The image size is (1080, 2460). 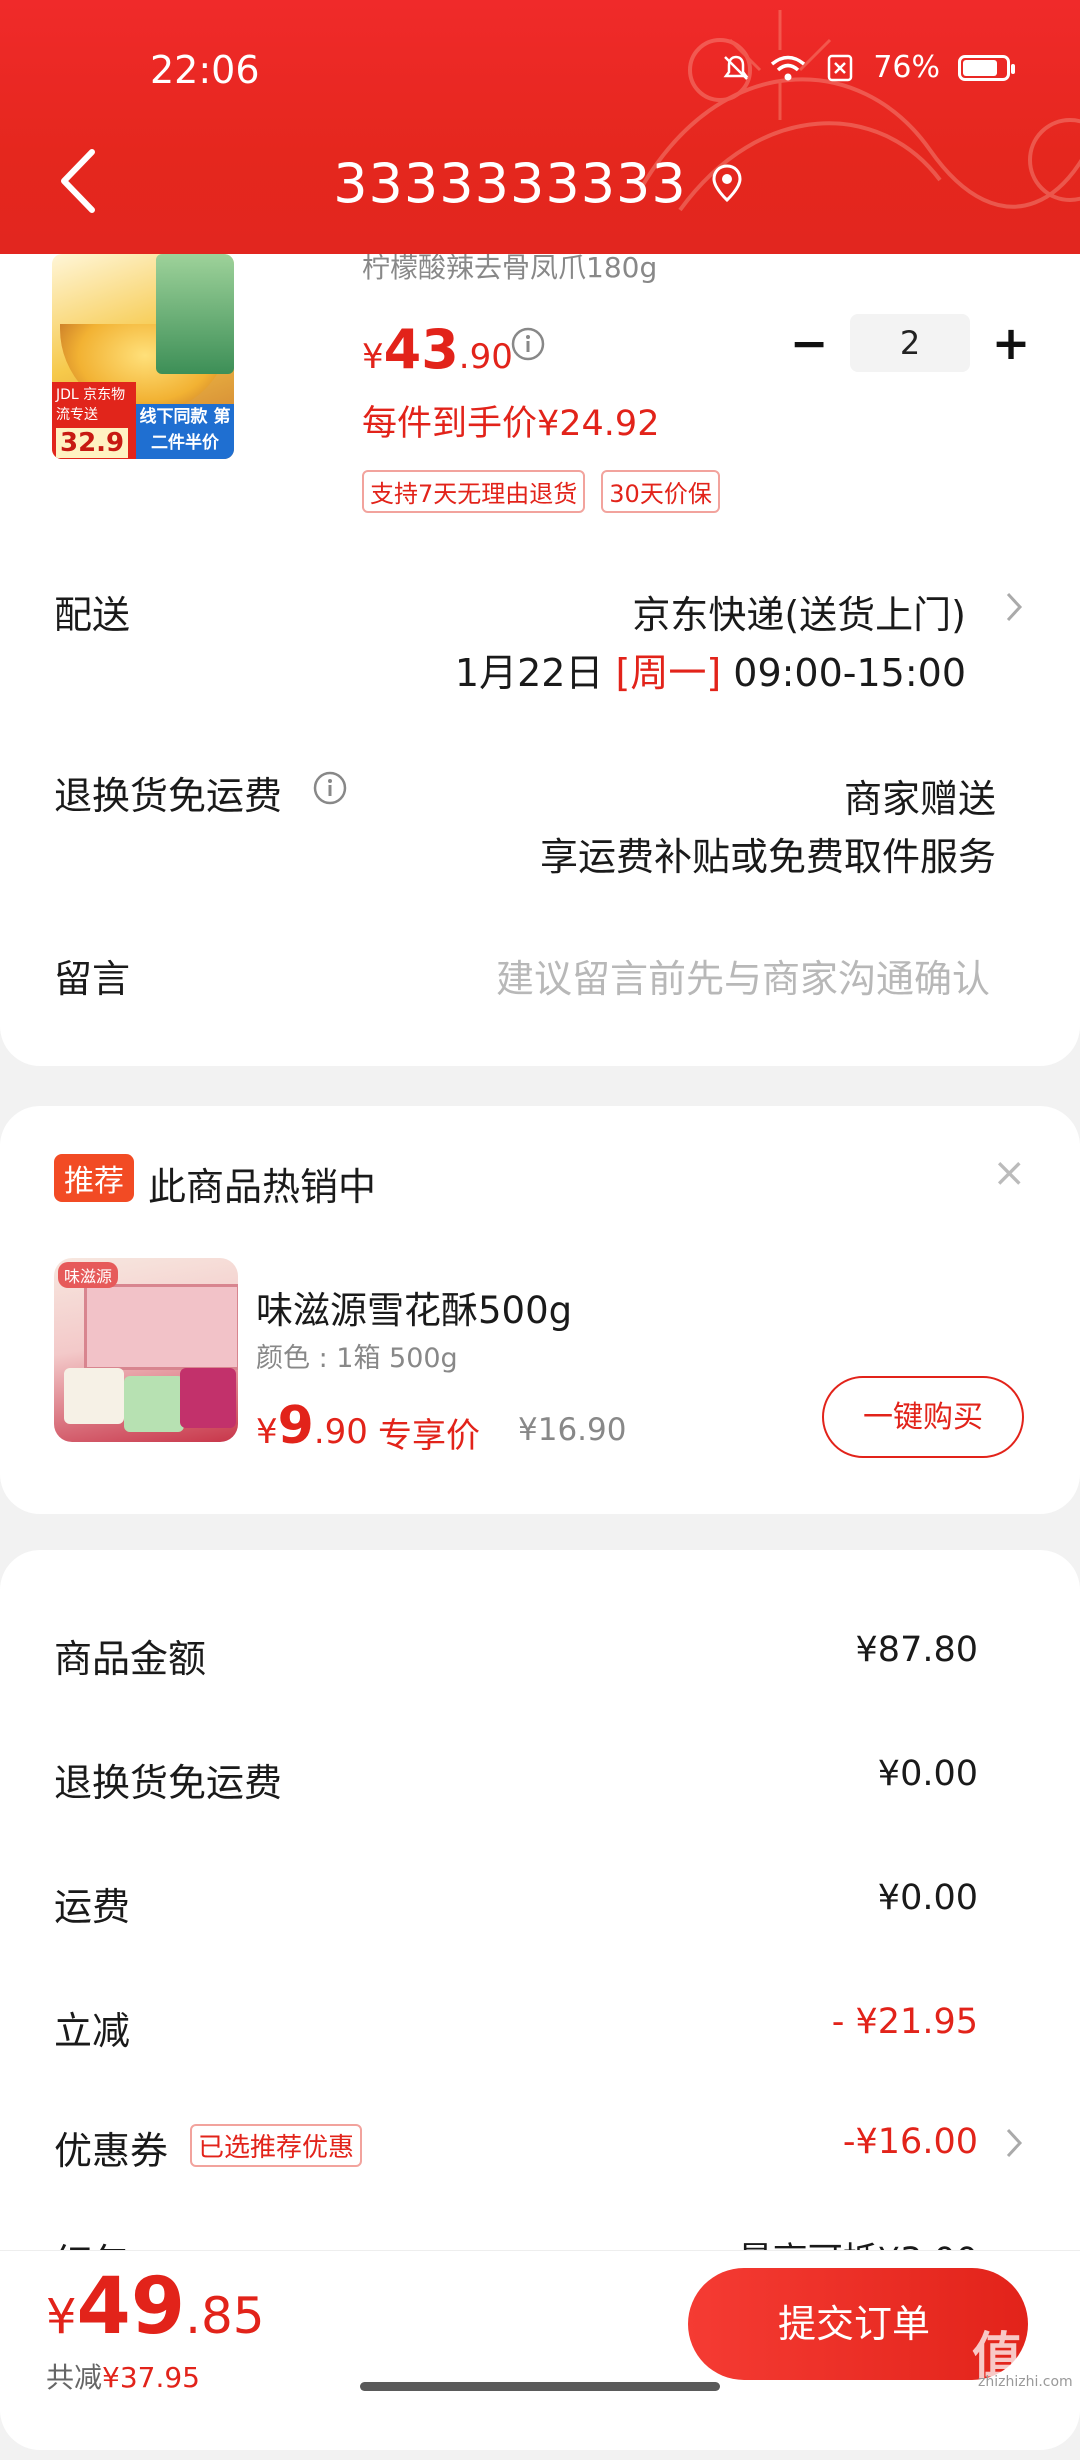 What do you see at coordinates (111, 2147) in the screenshot?
I see `summary-label-coupon: 优惠券` at bounding box center [111, 2147].